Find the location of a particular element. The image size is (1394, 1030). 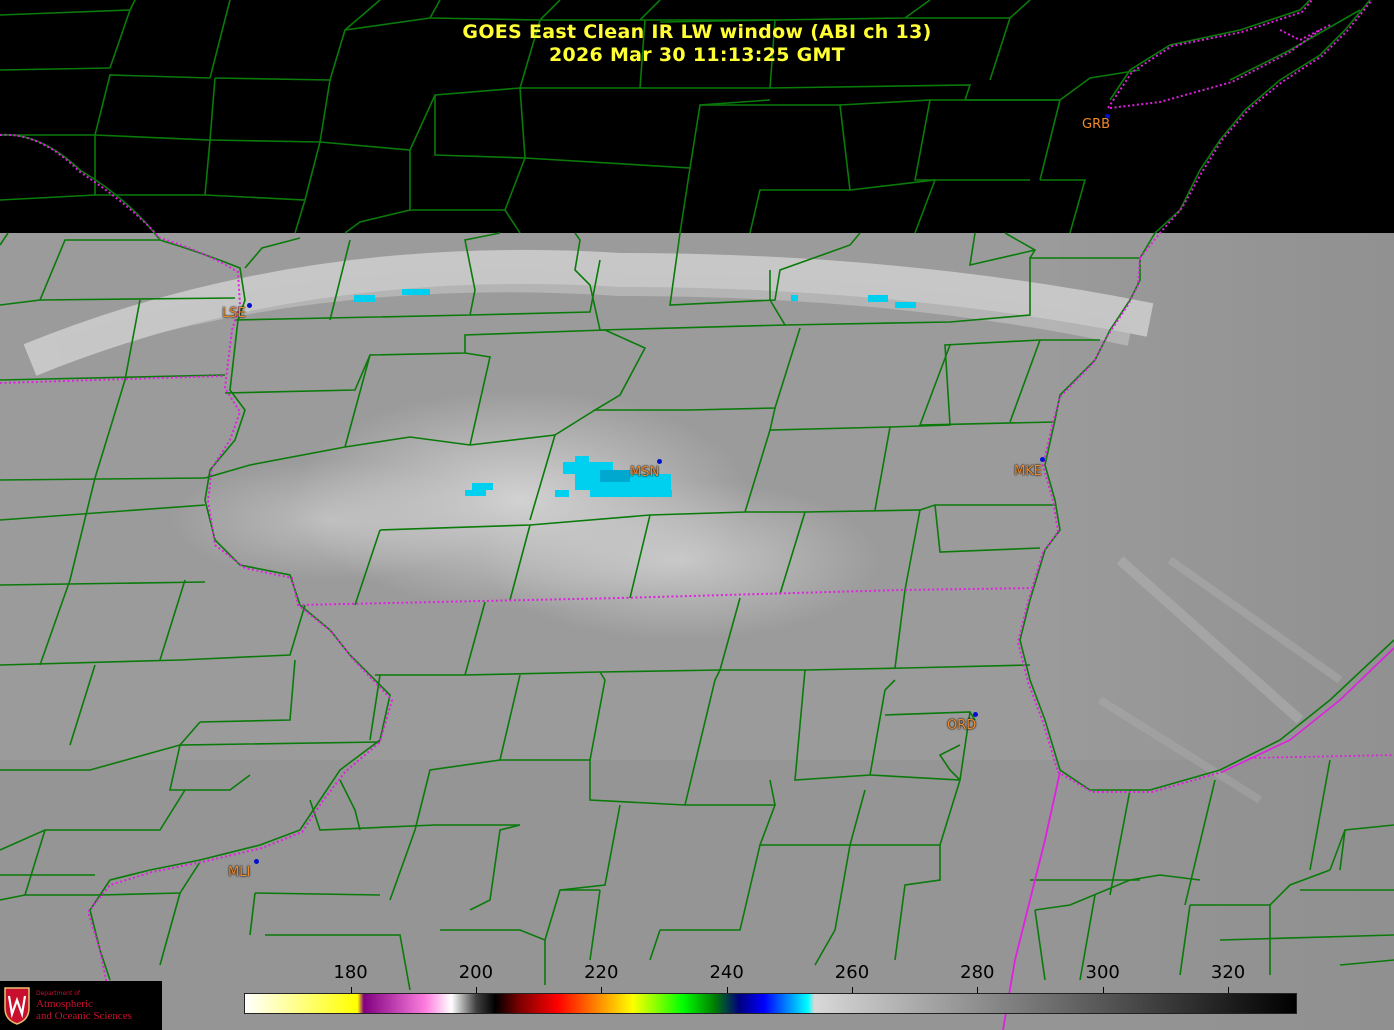

image-title: GOES East Clean IR LW window (ABI ch 13) is located at coordinates (697, 32).